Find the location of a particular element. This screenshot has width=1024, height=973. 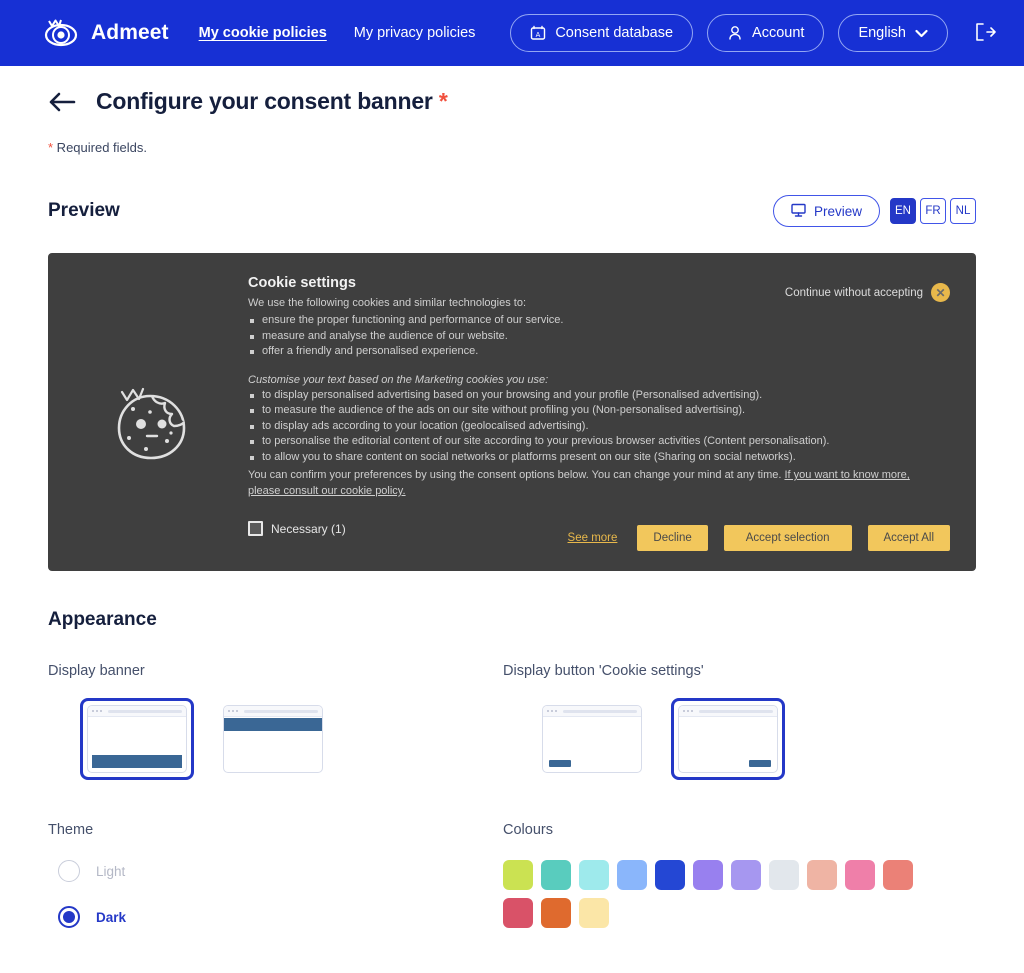

consent-database-label: Consent database is located at coordinates (614, 33).